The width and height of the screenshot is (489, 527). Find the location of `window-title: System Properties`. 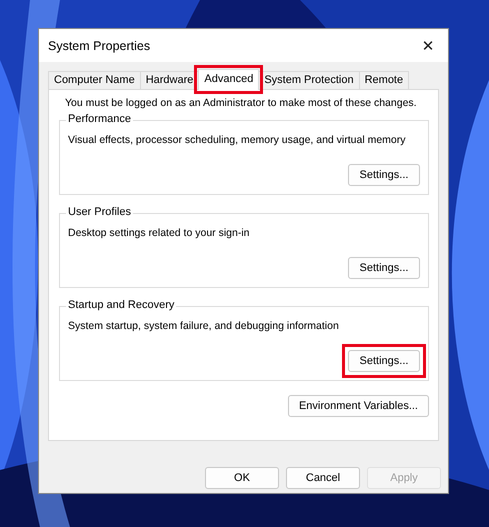

window-title: System Properties is located at coordinates (99, 45).